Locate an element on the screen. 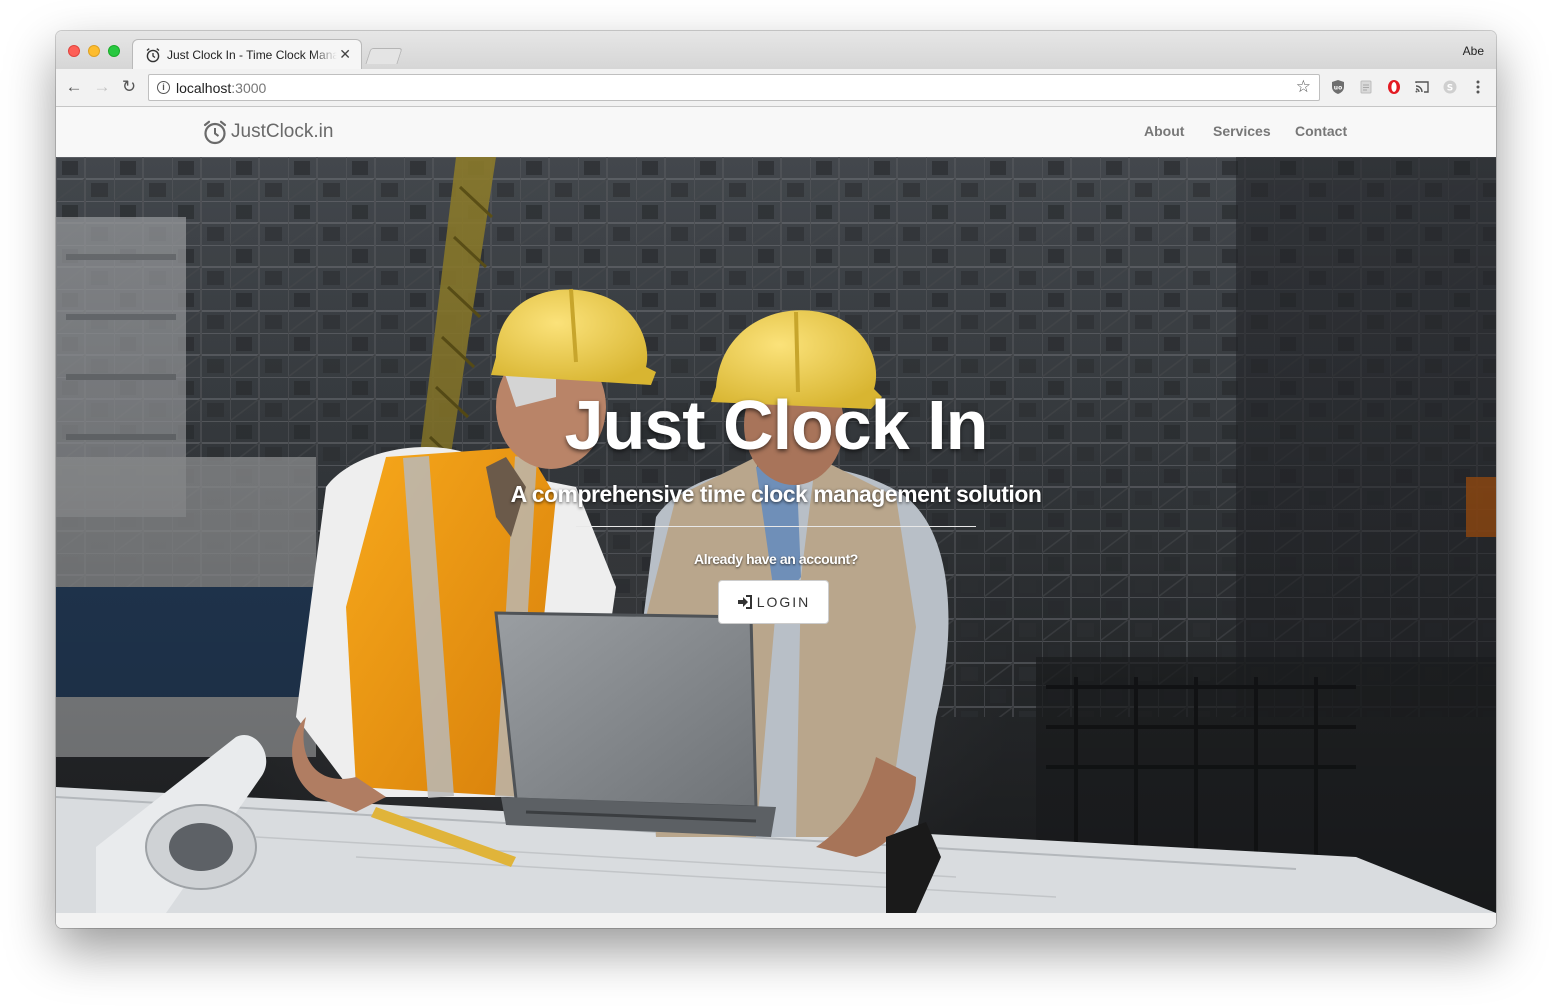  sign-in-icon is located at coordinates (744, 602).